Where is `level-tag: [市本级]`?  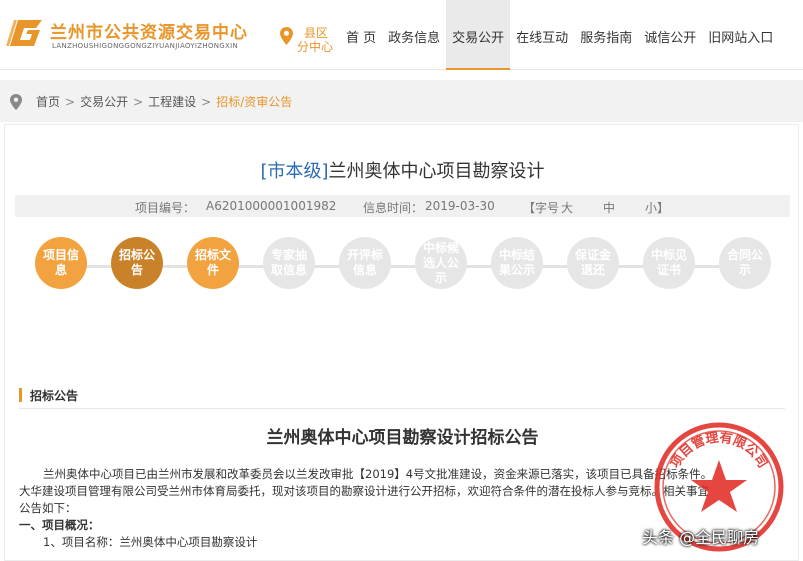
level-tag: [市本级] is located at coordinates (294, 171).